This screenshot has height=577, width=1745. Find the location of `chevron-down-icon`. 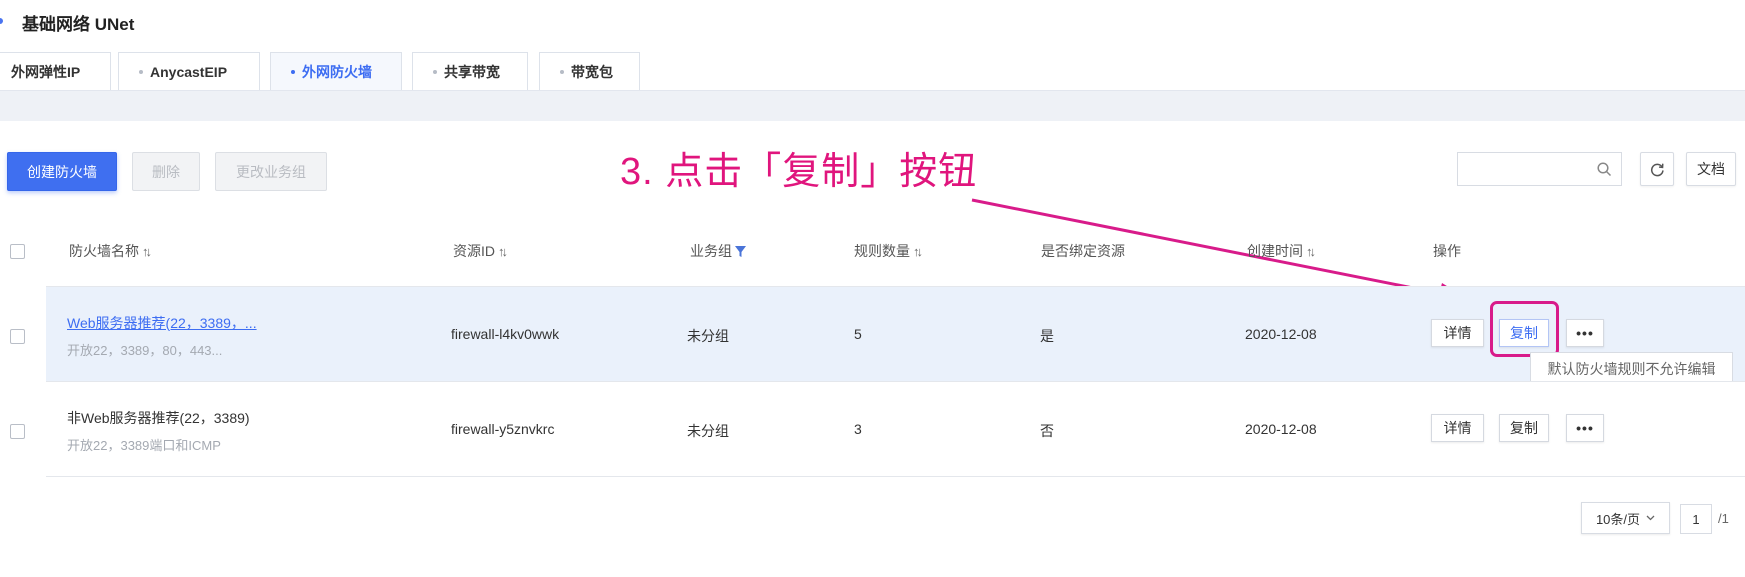

chevron-down-icon is located at coordinates (1650, 518).